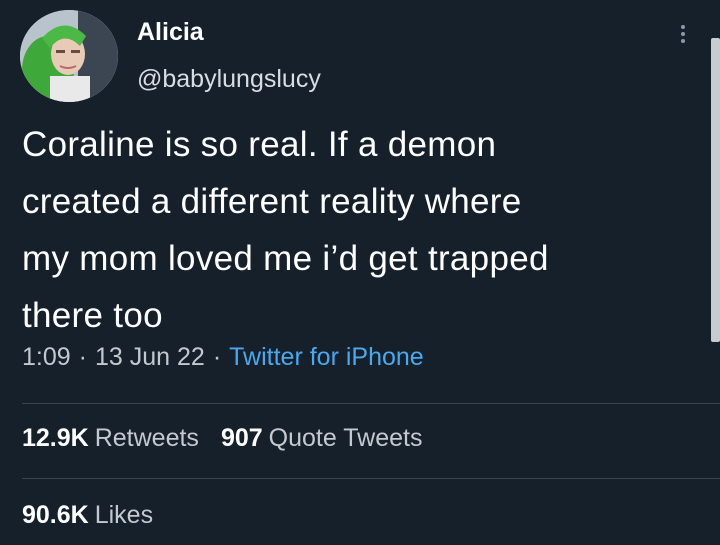 Image resolution: width=720 pixels, height=545 pixels. I want to click on engagement-stats: 12.9K Retweets 907 Quote Tweets, so click(222, 438).